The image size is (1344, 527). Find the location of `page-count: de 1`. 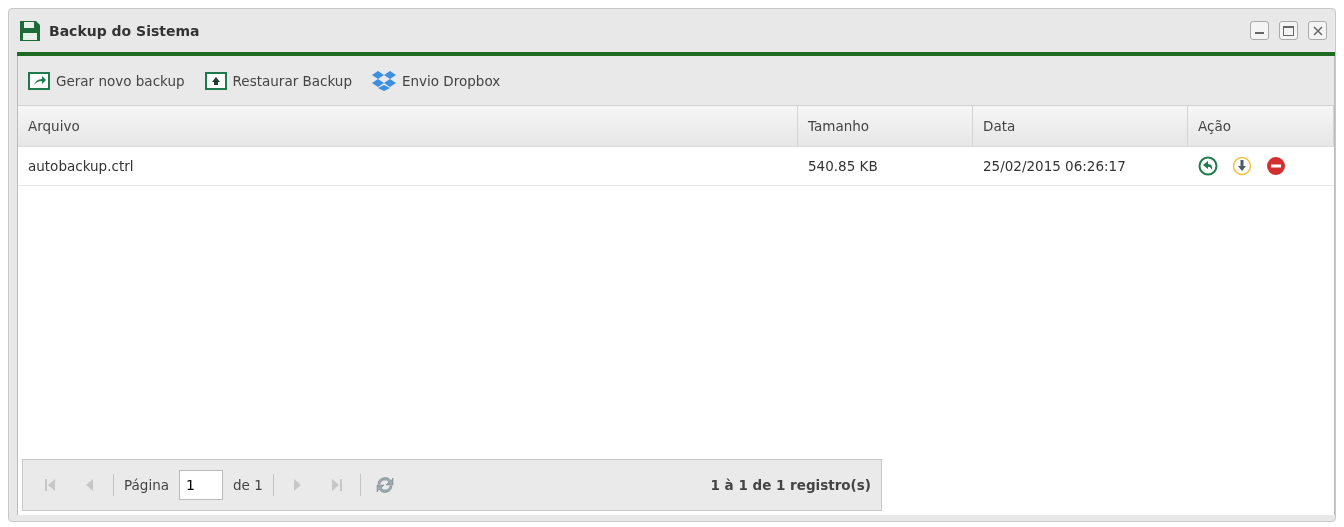

page-count: de 1 is located at coordinates (247, 485).